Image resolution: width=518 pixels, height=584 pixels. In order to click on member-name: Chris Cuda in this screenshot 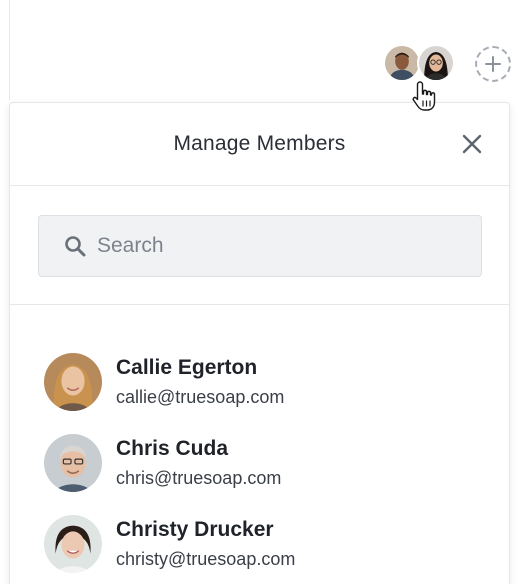, I will do `click(172, 448)`.